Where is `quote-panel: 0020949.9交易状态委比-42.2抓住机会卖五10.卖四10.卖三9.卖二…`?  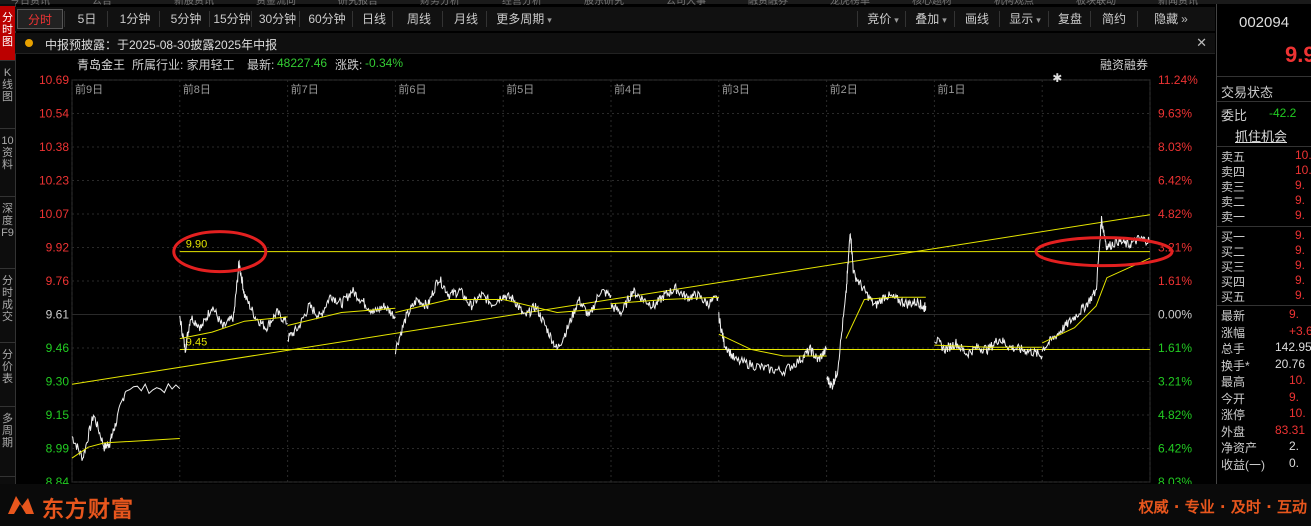
quote-panel: 0020949.9交易状态委比-42.2抓住机会卖五10.卖四10.卖三9.卖二… is located at coordinates (1263, 244).